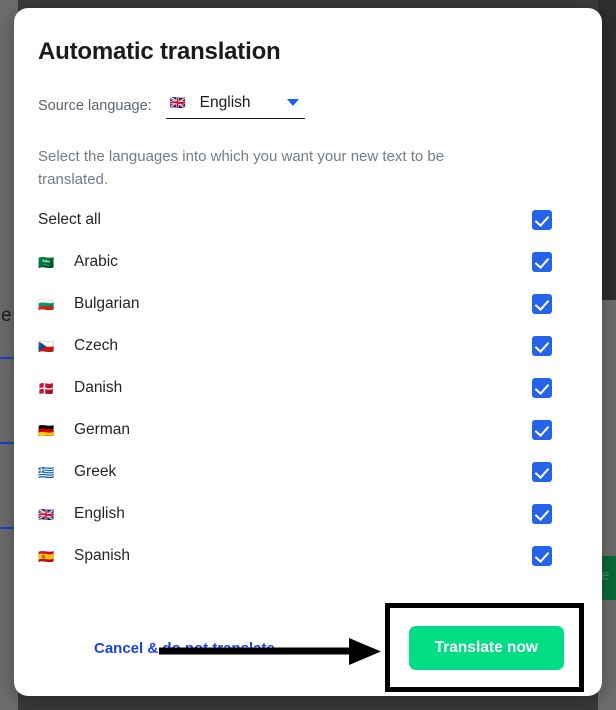 Image resolution: width=616 pixels, height=710 pixels. Describe the element at coordinates (308, 304) in the screenshot. I see `language-row: 🇧🇬 Bulgarian` at that location.